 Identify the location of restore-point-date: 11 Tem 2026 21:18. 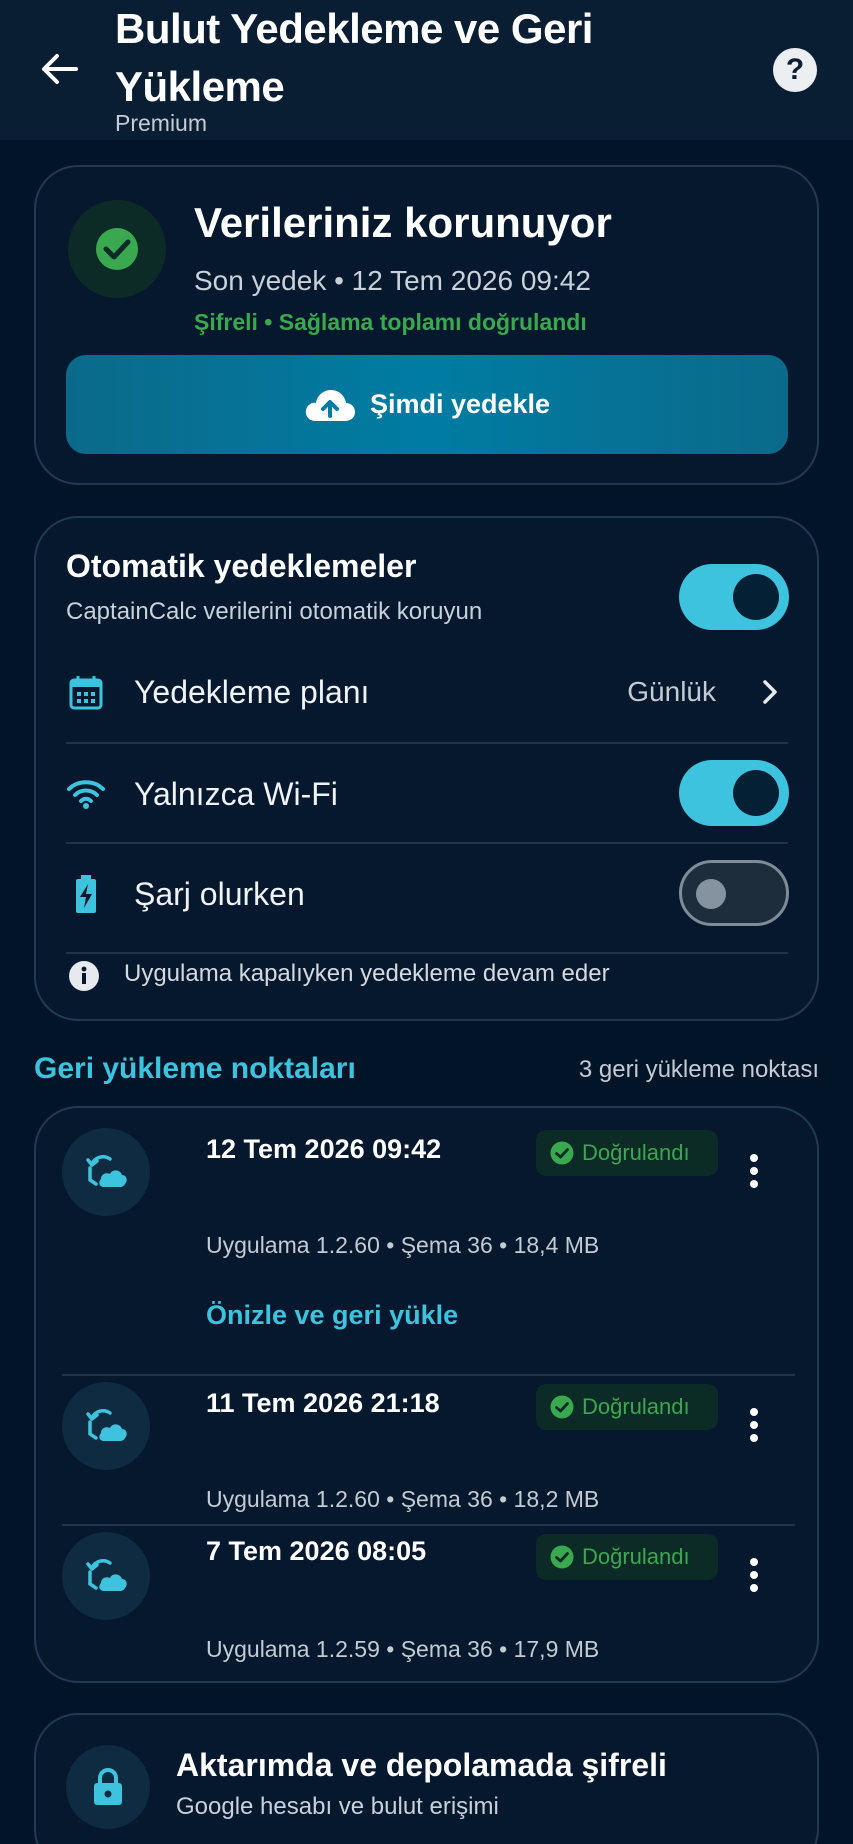
(323, 1403).